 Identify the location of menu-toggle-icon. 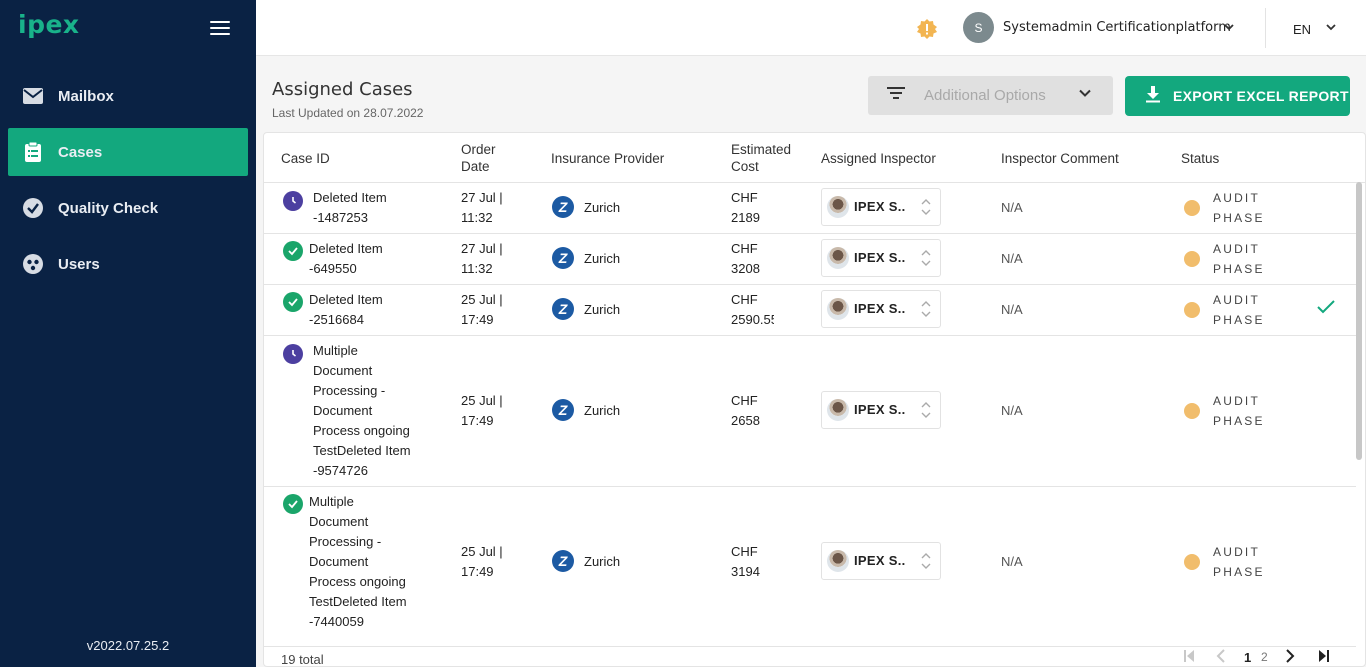
(220, 29).